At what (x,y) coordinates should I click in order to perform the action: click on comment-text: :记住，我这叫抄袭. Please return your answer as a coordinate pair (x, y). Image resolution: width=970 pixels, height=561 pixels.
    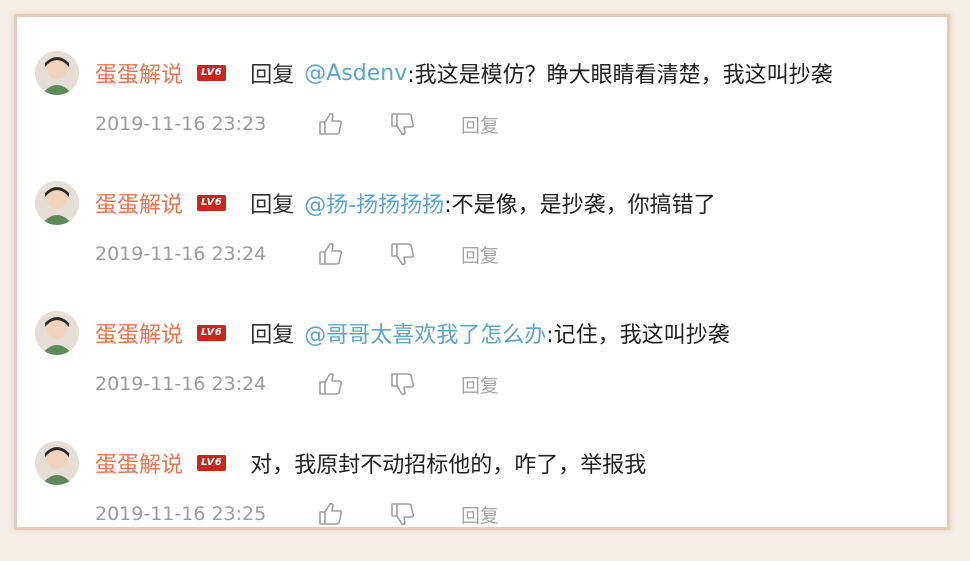
    Looking at the image, I should click on (638, 335).